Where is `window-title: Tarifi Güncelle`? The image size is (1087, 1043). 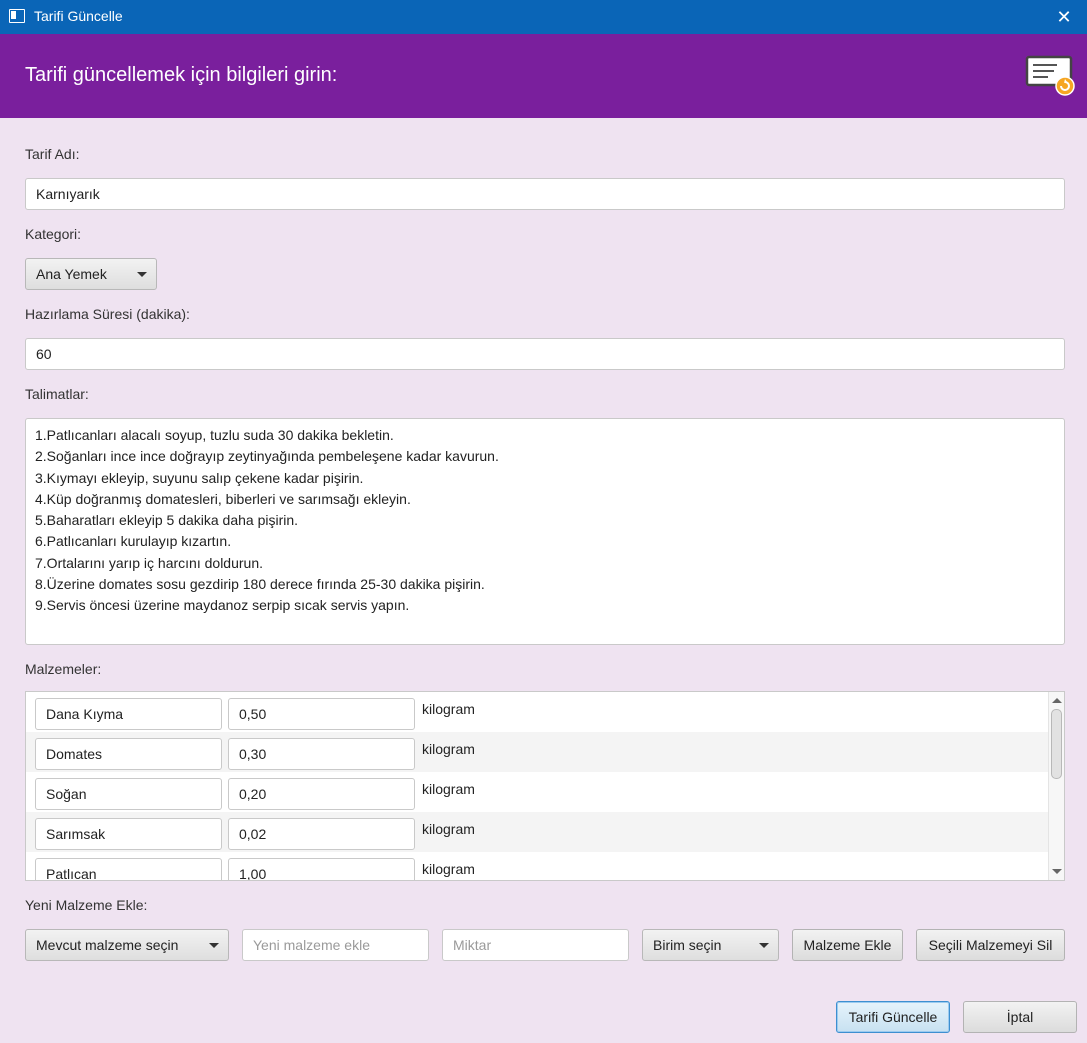
window-title: Tarifi Güncelle is located at coordinates (78, 16).